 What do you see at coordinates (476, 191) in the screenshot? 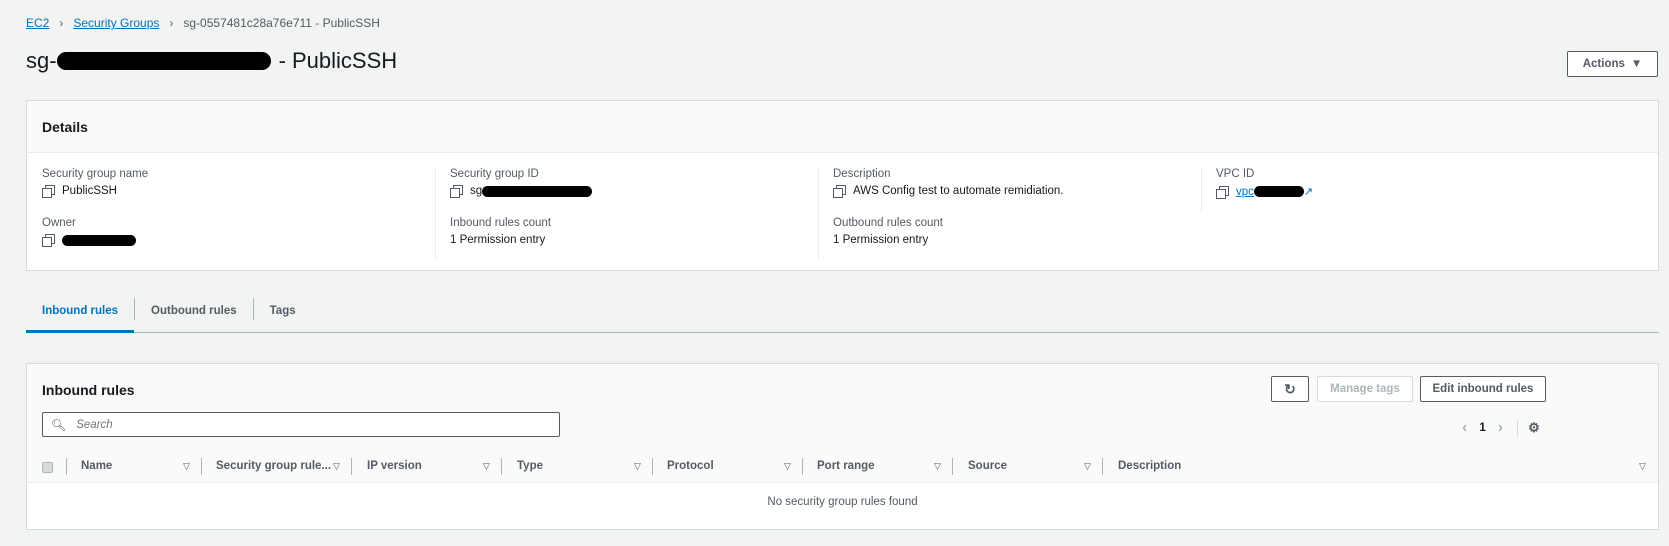
I see `sg-id-prefix: sg` at bounding box center [476, 191].